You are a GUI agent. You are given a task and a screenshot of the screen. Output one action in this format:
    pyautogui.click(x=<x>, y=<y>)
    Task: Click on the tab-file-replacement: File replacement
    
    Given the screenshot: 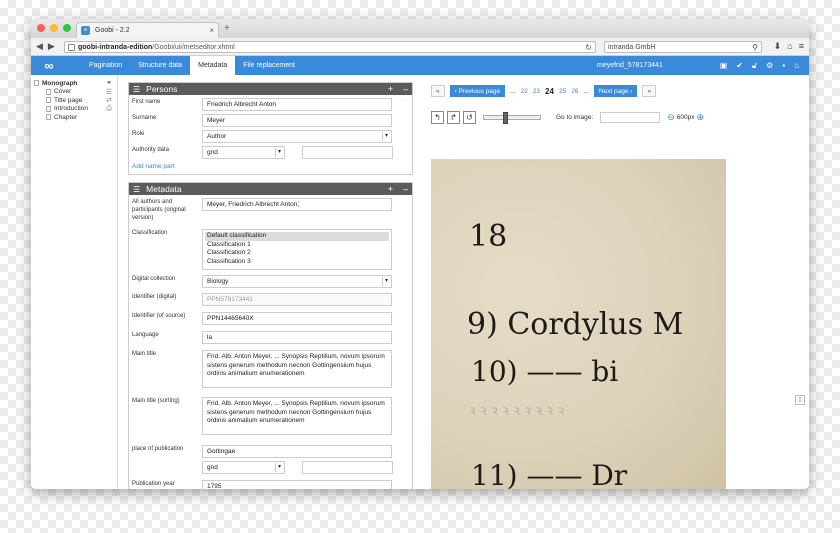 What is the action you would take?
    pyautogui.click(x=269, y=65)
    